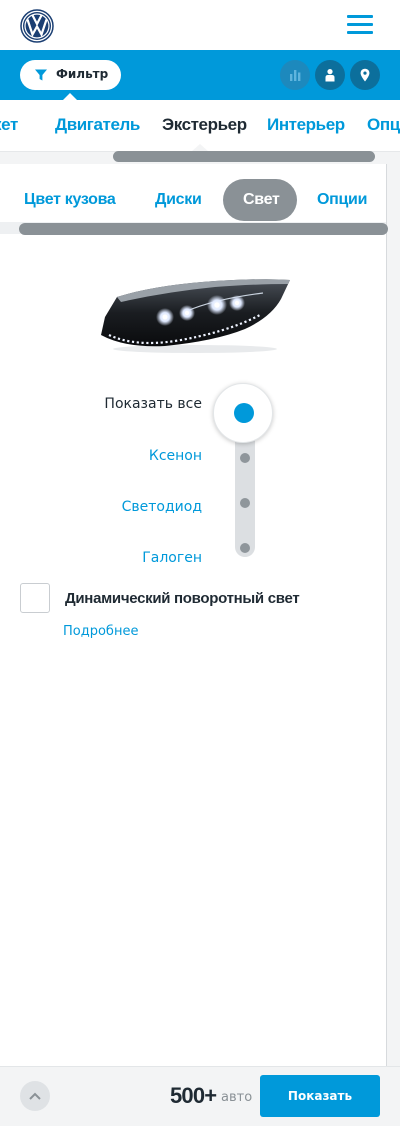 The height and width of the screenshot is (1126, 400). Describe the element at coordinates (70, 200) in the screenshot. I see `subtab-body-color: Цвет кузова` at that location.